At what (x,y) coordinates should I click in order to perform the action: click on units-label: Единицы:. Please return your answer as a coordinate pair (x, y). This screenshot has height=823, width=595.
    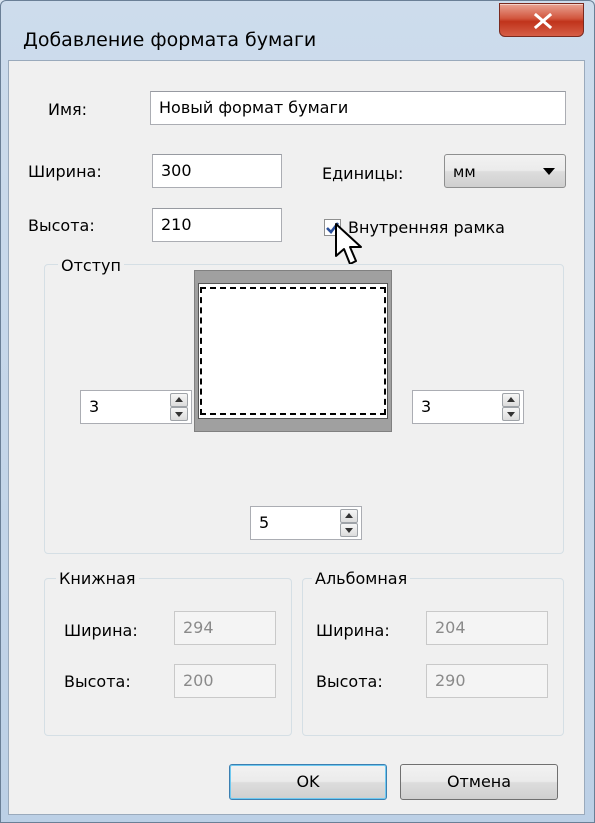
    Looking at the image, I should click on (363, 173).